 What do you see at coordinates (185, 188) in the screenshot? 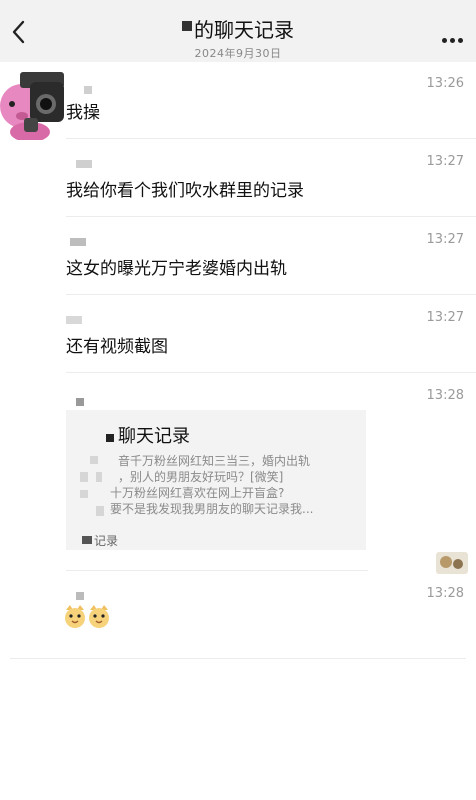
I see `message-text: 我给你看个我们吹水群里的记录` at bounding box center [185, 188].